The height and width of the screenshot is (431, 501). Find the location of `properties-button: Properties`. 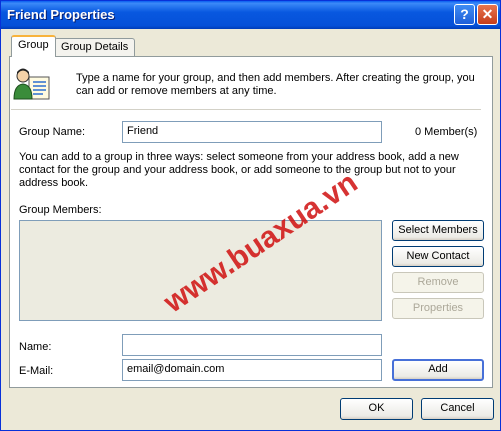

properties-button: Properties is located at coordinates (438, 308).